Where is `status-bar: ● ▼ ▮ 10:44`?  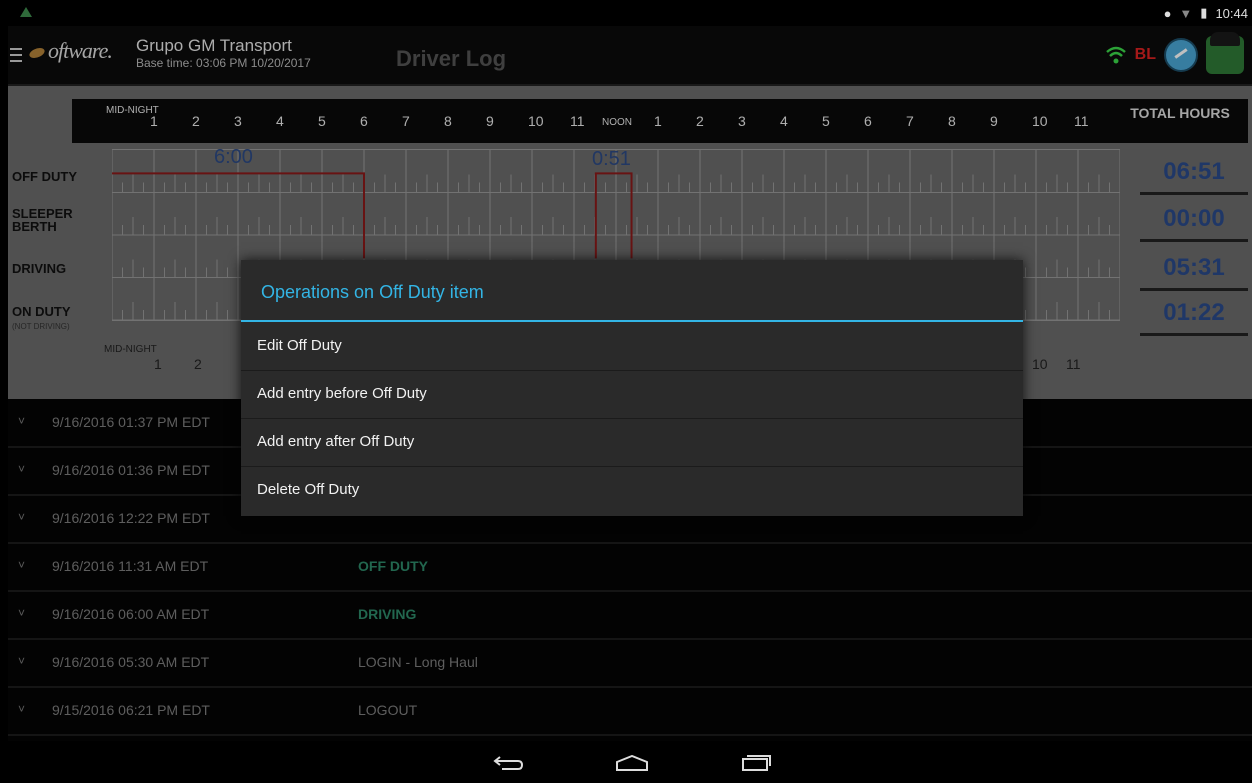
status-bar: ● ▼ ▮ 10:44 is located at coordinates (630, 13).